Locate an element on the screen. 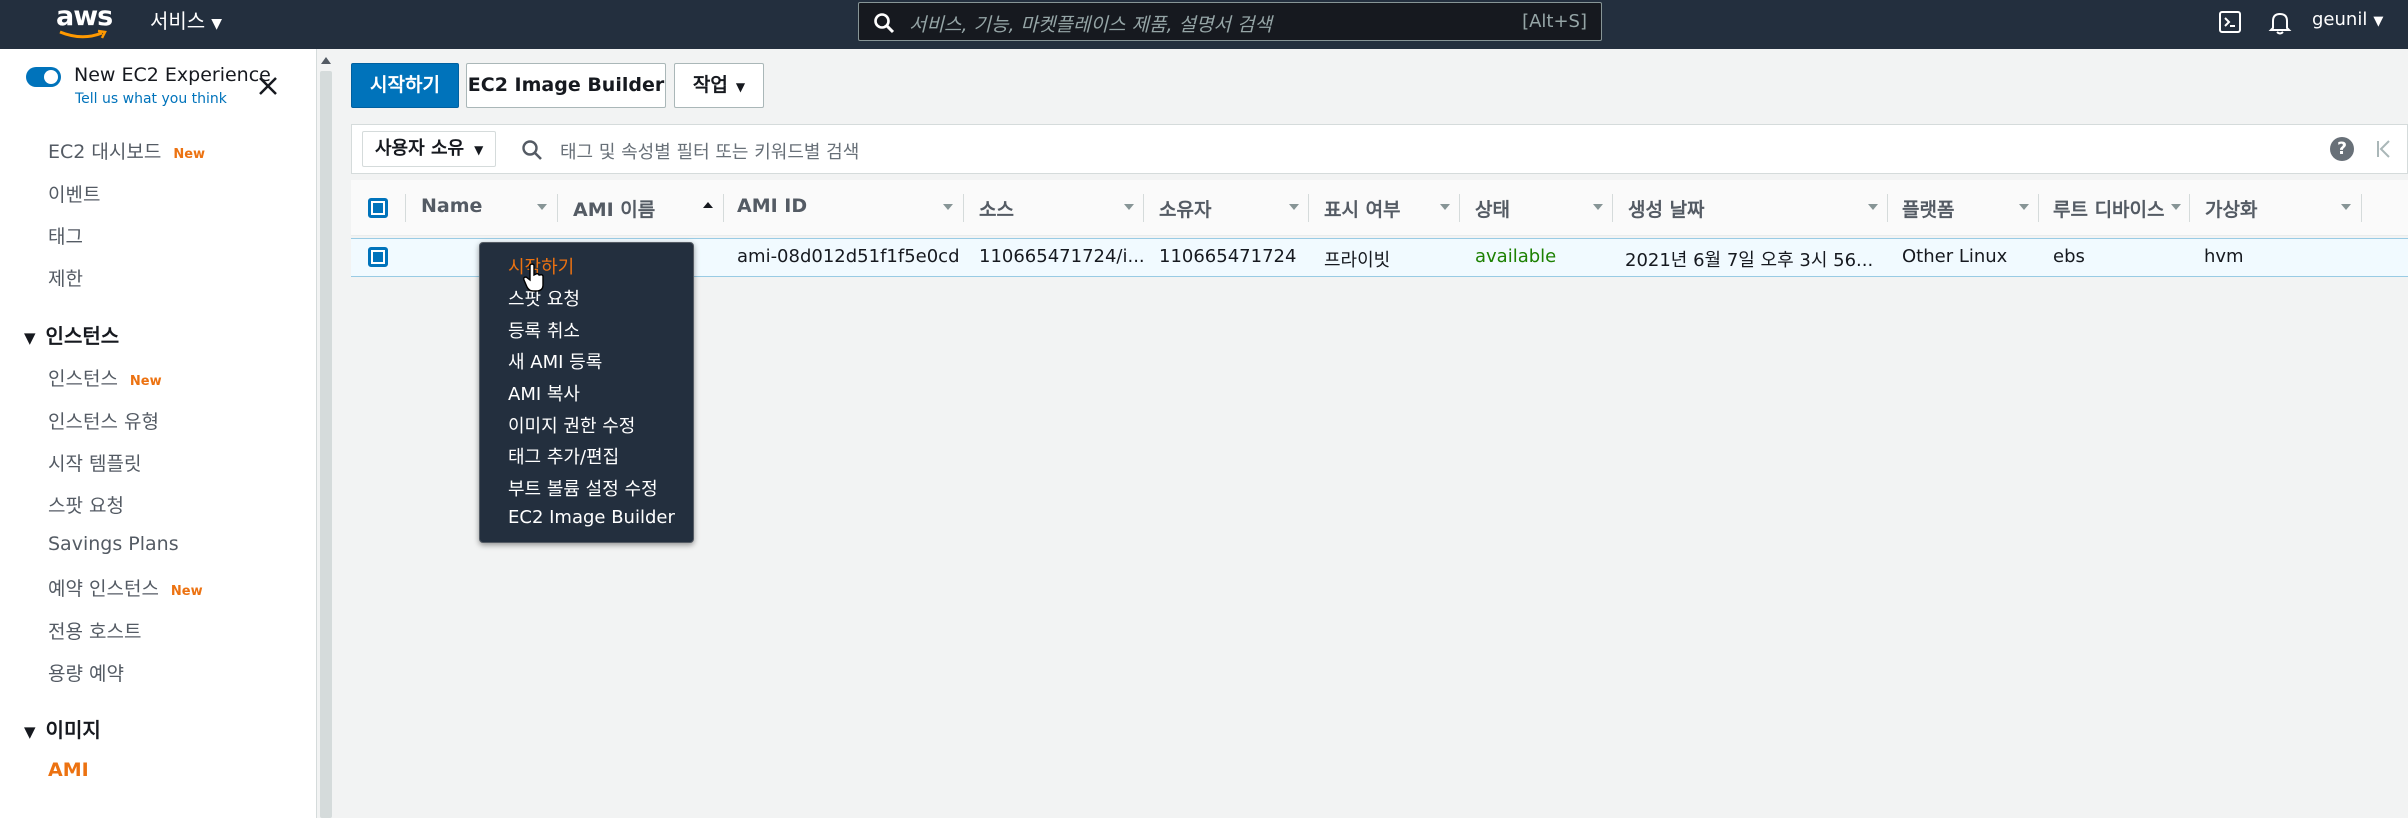  menu-item-modify-image-permissions: 이미지 권한 수정 is located at coordinates (571, 425).